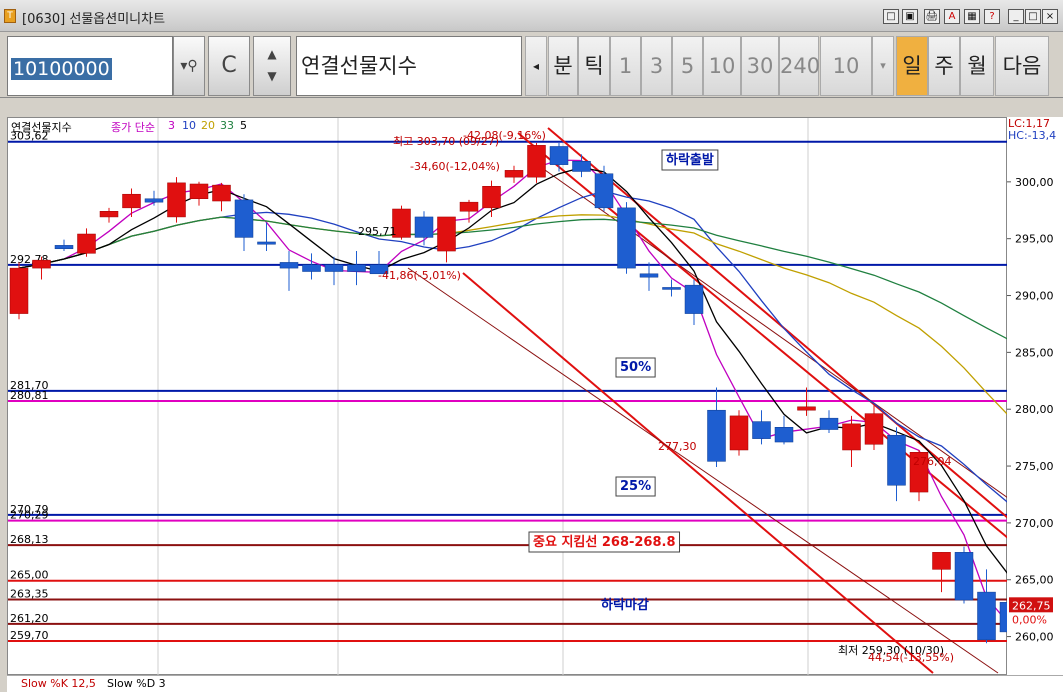  What do you see at coordinates (977, 66) in the screenshot?
I see `range-month: 월` at bounding box center [977, 66].